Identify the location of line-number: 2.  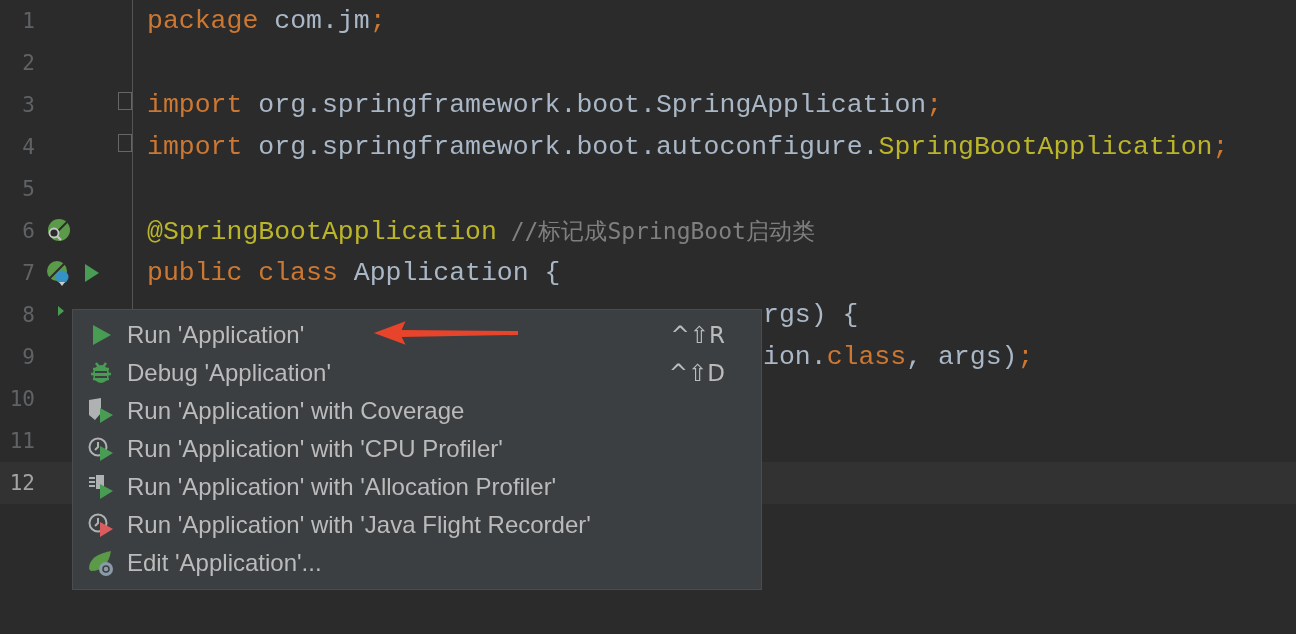
(28, 63).